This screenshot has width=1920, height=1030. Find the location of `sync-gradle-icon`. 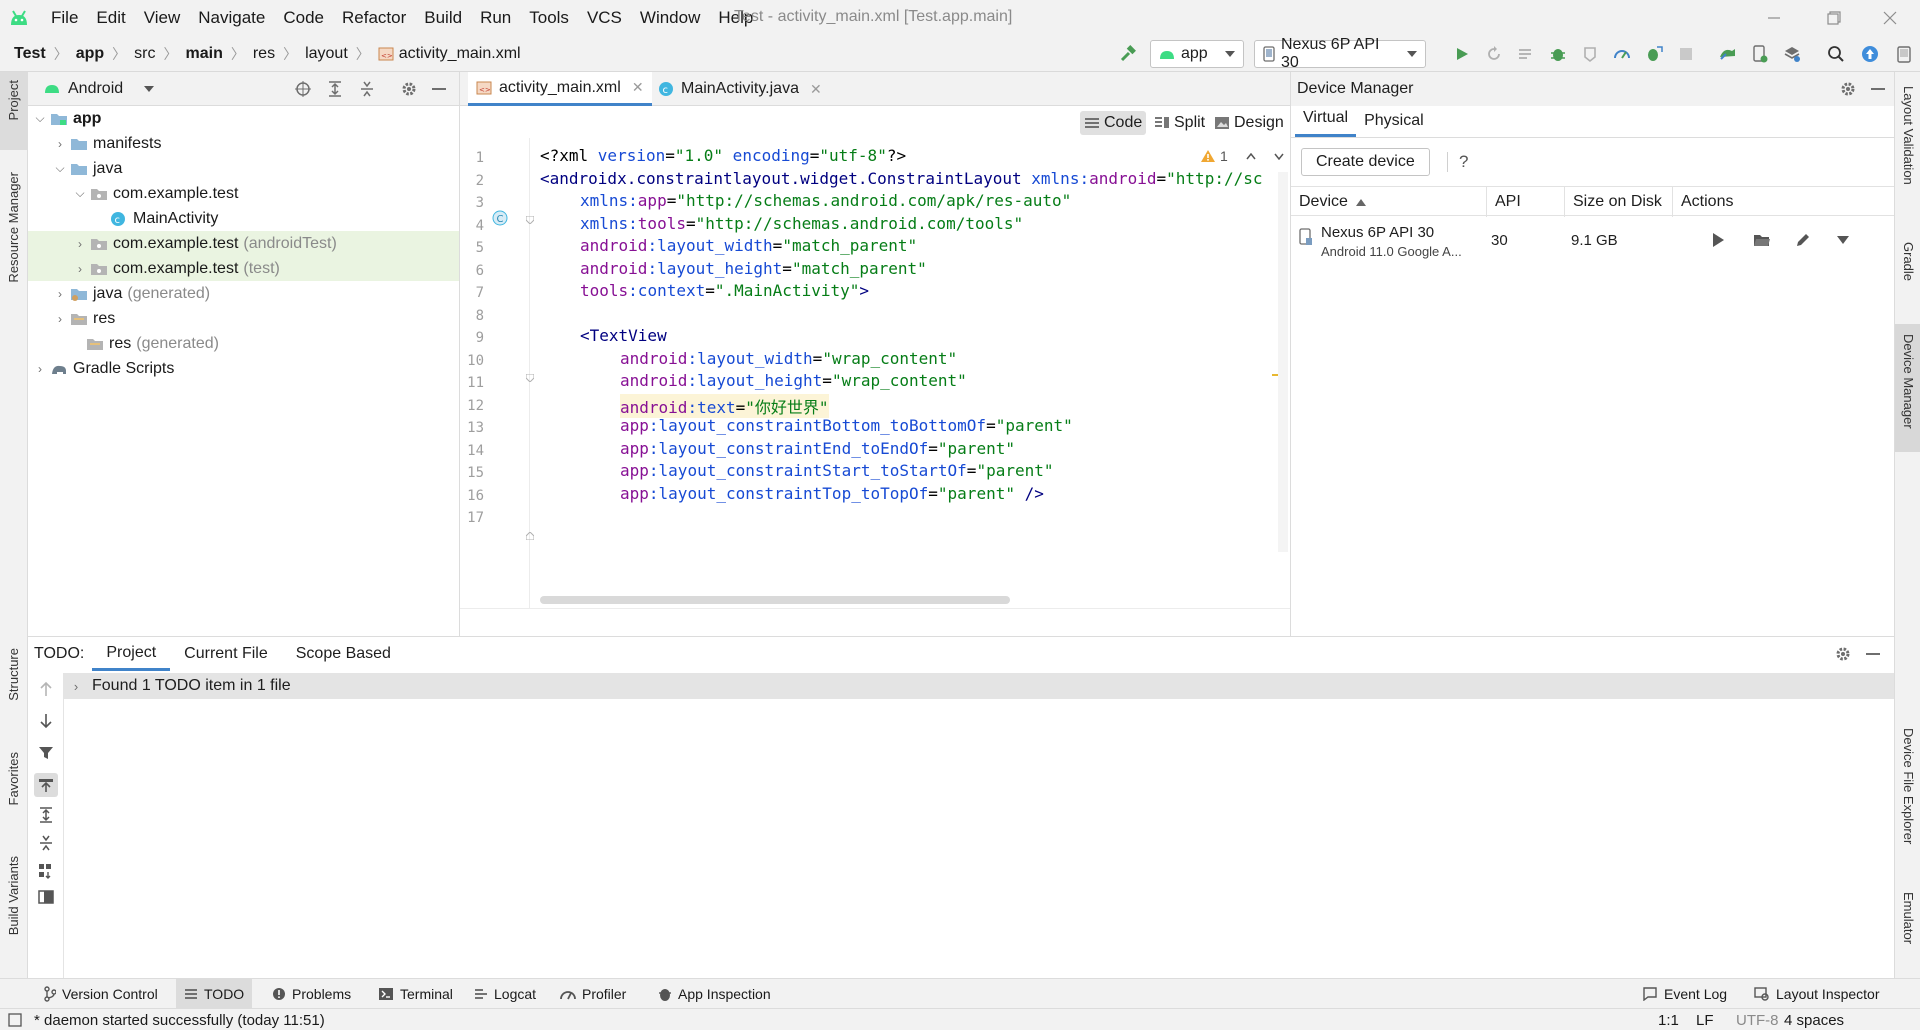

sync-gradle-icon is located at coordinates (1728, 54).